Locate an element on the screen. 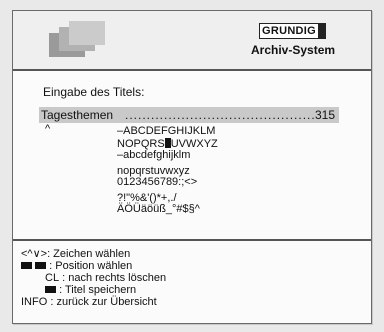  charset-row-digits: 0123456789:;<> is located at coordinates (157, 182).